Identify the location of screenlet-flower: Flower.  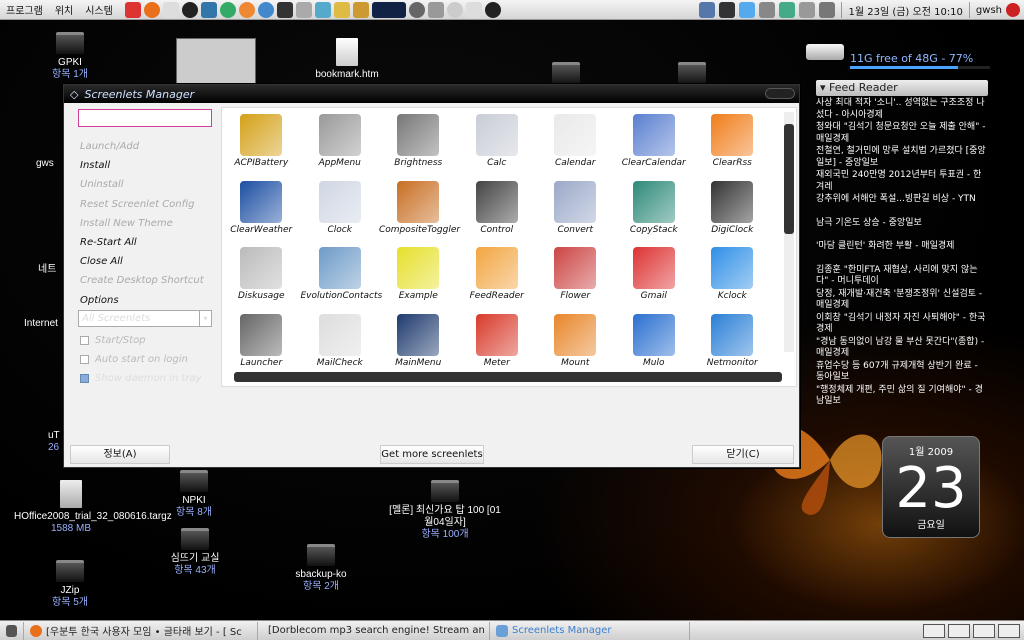
(575, 274).